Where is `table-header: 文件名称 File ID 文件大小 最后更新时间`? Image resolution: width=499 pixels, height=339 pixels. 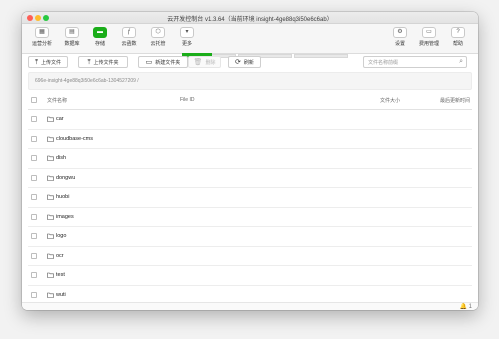 table-header: 文件名称 File ID 文件大小 最后更新时间 is located at coordinates (250, 100).